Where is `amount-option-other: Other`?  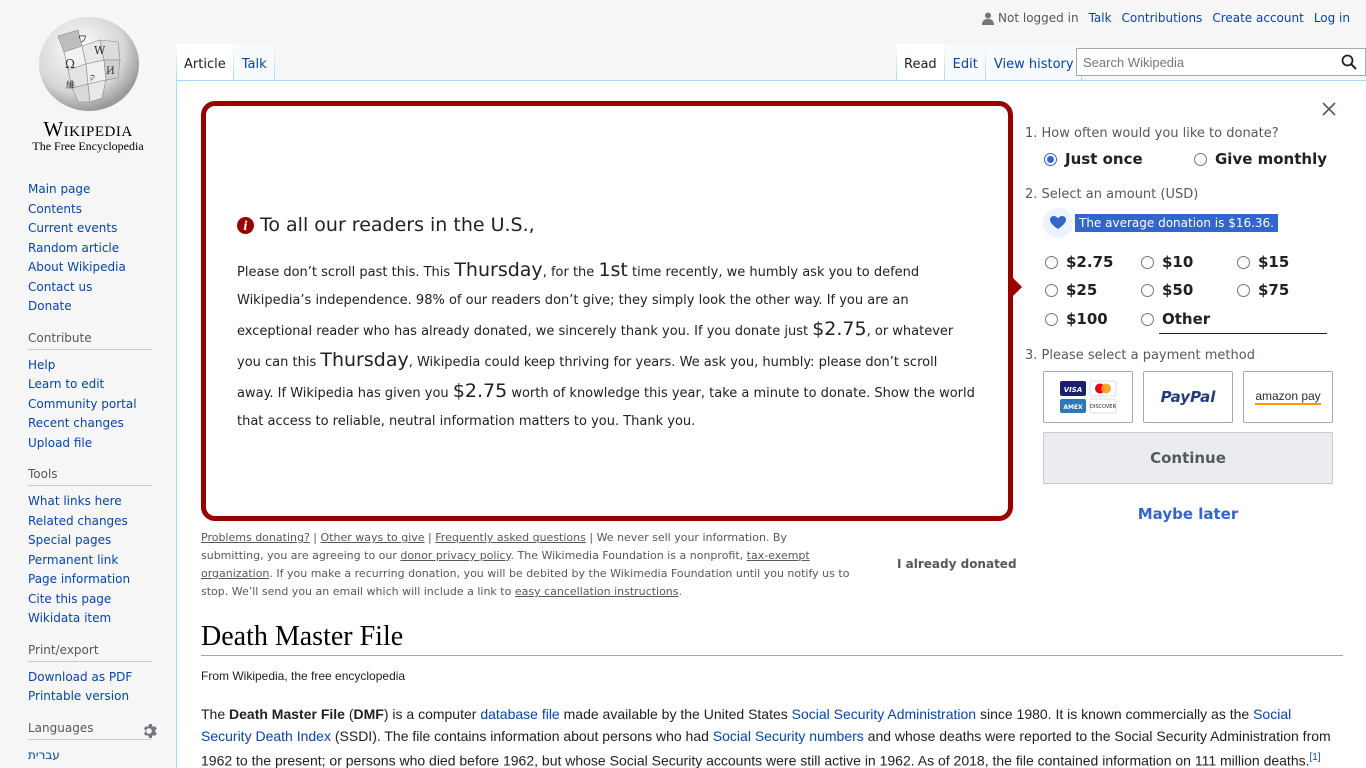
amount-option-other: Other is located at coordinates (1175, 319).